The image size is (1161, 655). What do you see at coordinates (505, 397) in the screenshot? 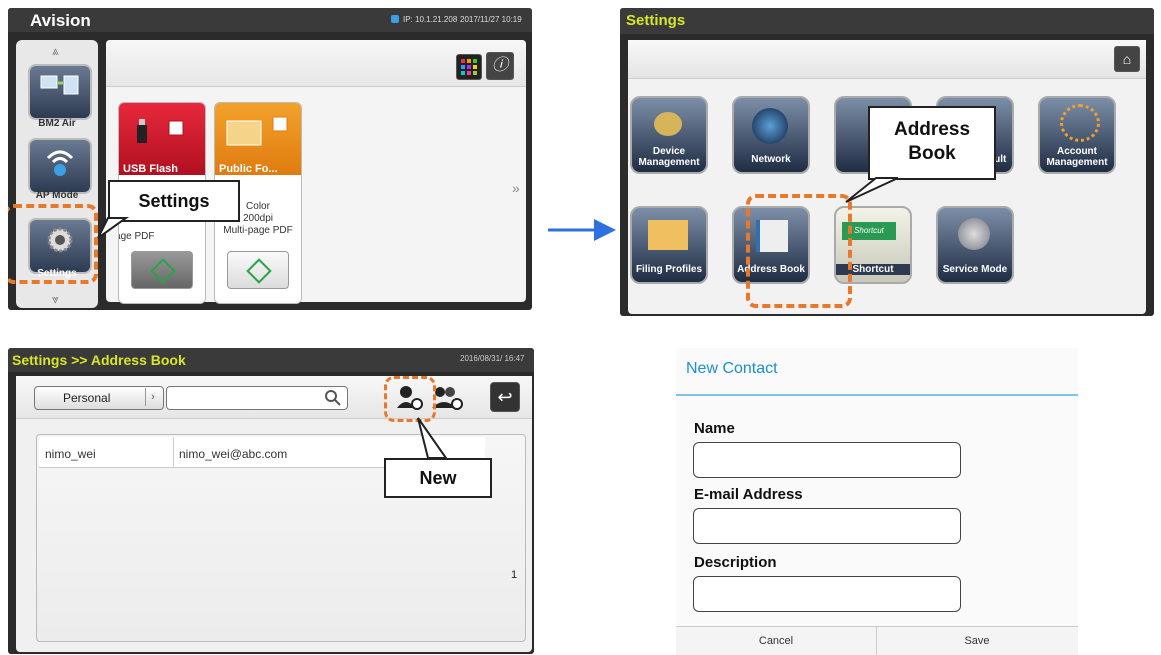
I see `back-icon: ↩` at bounding box center [505, 397].